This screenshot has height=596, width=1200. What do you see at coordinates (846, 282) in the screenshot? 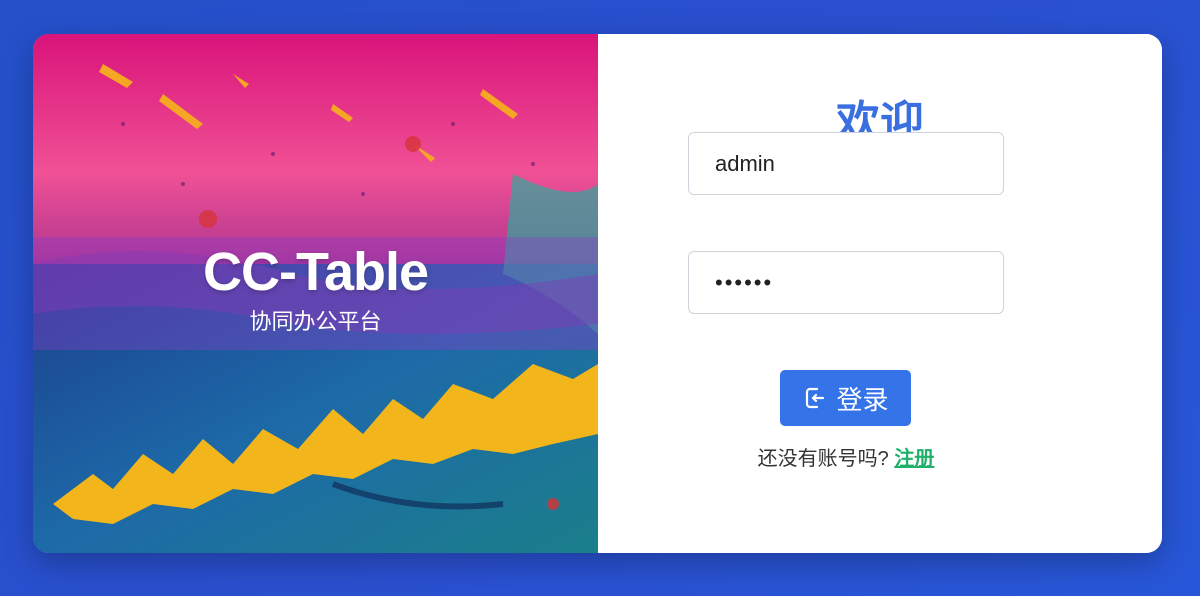
I see `password-input: ••••••` at bounding box center [846, 282].